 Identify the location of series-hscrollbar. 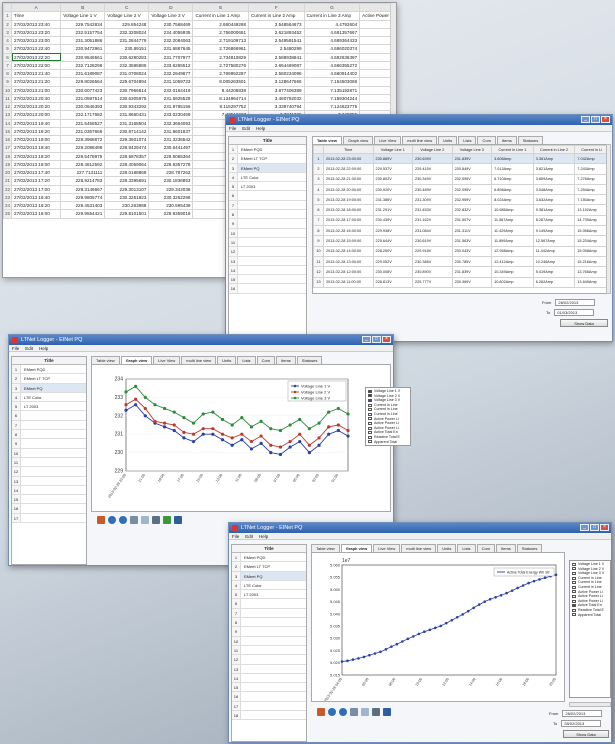
(590, 704).